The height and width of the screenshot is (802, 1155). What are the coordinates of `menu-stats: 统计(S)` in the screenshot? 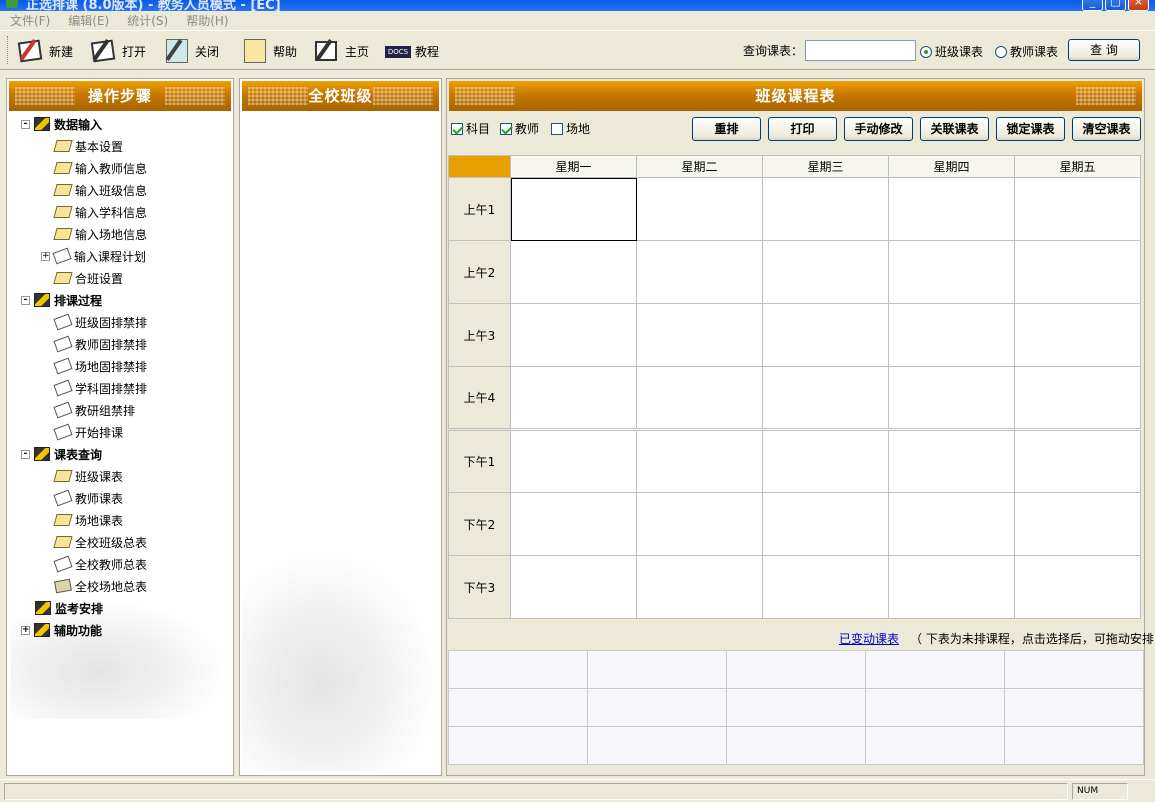 It's located at (147, 20).